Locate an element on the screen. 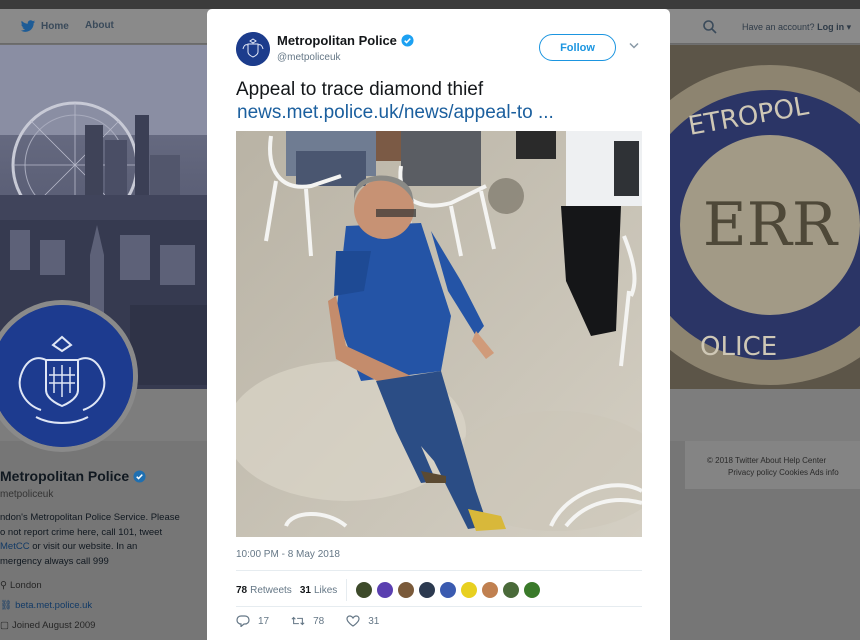 This screenshot has width=860, height=640. bio-line-4: mergency always call 999 is located at coordinates (54, 561).